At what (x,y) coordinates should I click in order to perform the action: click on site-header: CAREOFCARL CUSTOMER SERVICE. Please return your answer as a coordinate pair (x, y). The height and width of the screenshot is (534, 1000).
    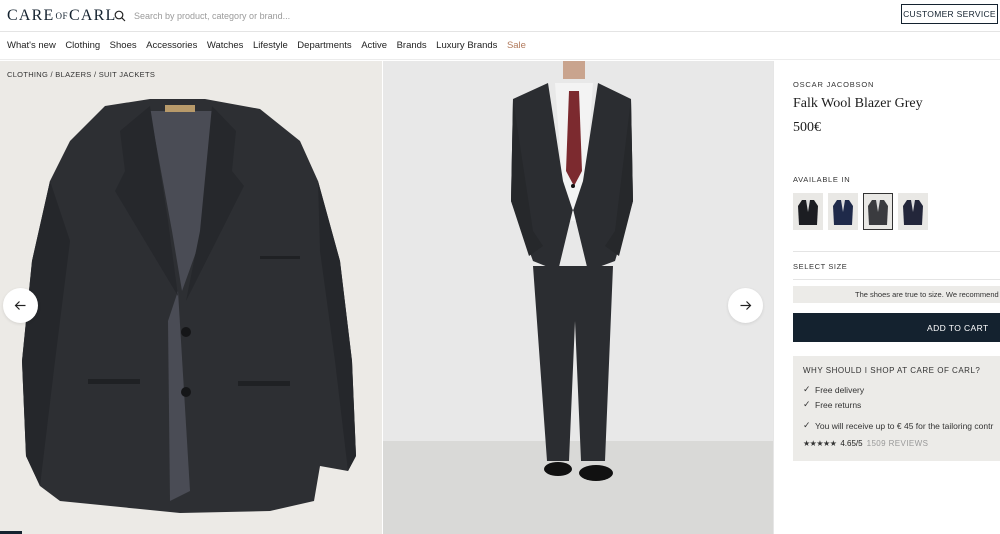
    Looking at the image, I should click on (500, 16).